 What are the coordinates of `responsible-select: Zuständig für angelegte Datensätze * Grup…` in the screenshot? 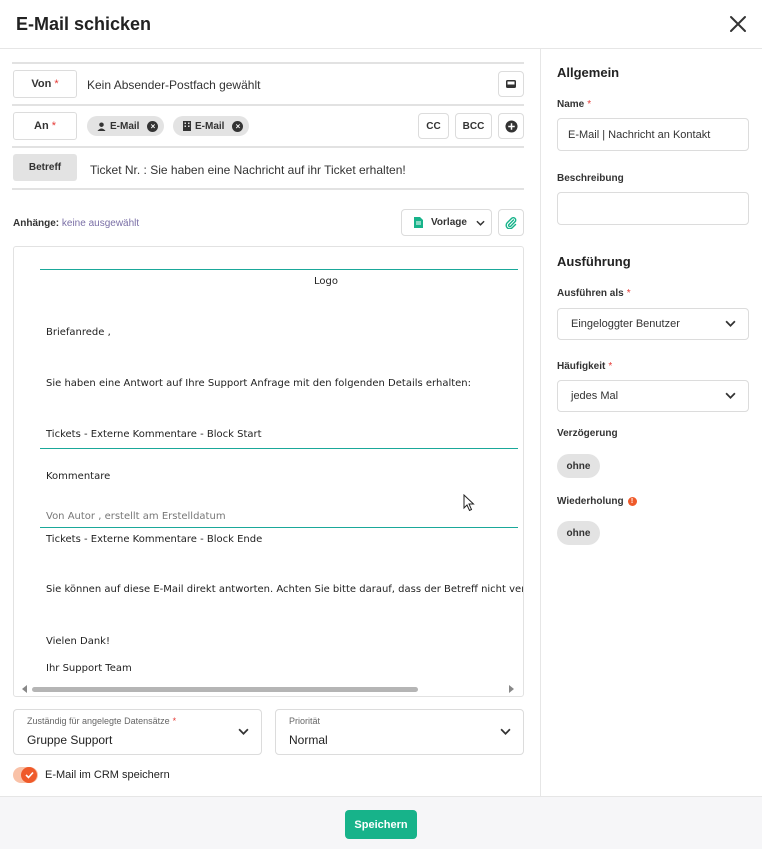 It's located at (137, 732).